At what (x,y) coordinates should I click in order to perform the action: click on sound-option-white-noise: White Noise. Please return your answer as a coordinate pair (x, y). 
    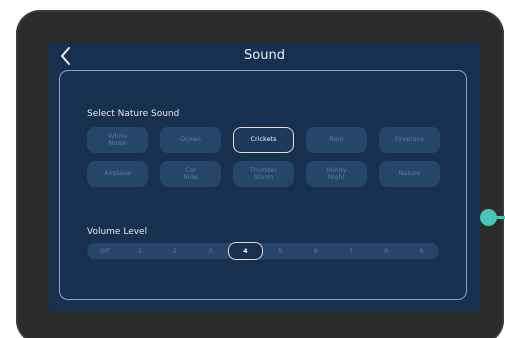
    Looking at the image, I should click on (117, 140).